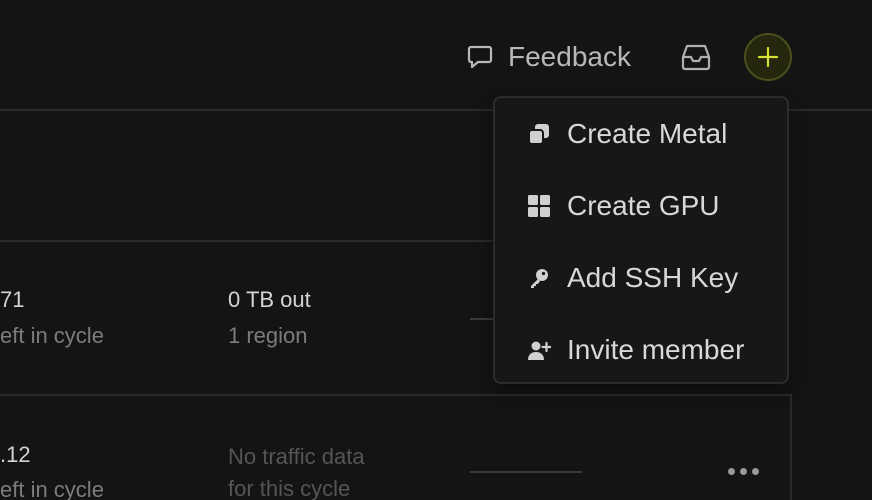  What do you see at coordinates (569, 56) in the screenshot?
I see `feedback-label: Feedback` at bounding box center [569, 56].